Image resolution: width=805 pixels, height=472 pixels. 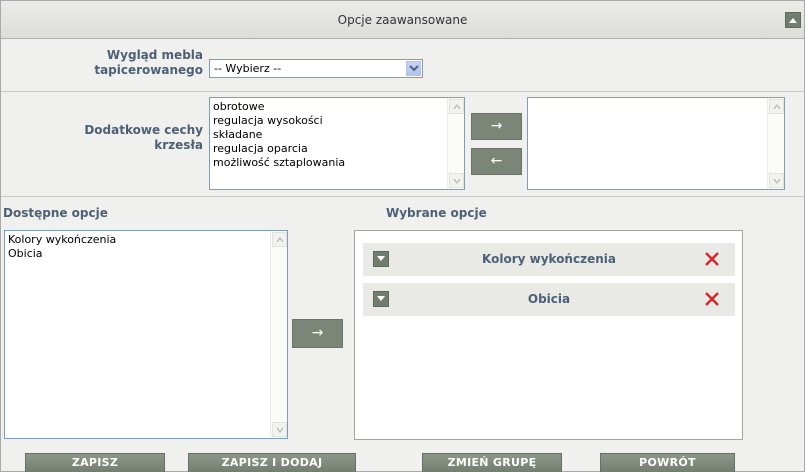 I want to click on feature-option: regulacja oparcia, so click(x=338, y=149).